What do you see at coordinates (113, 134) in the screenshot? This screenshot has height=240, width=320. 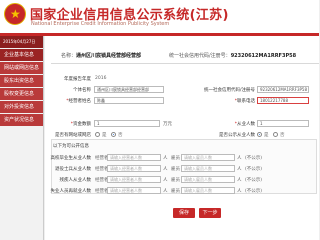 I see `website-no-radio` at bounding box center [113, 134].